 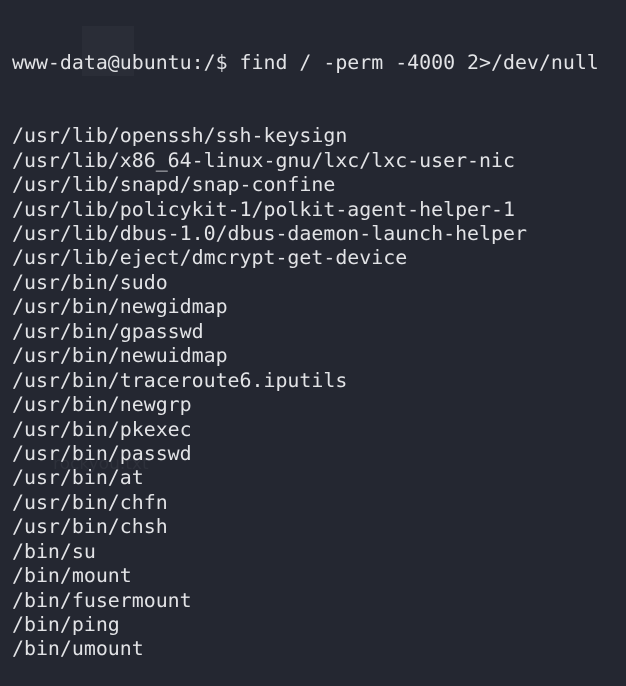 What do you see at coordinates (90, 527) in the screenshot?
I see `output-line: /usr/bin/chsh` at bounding box center [90, 527].